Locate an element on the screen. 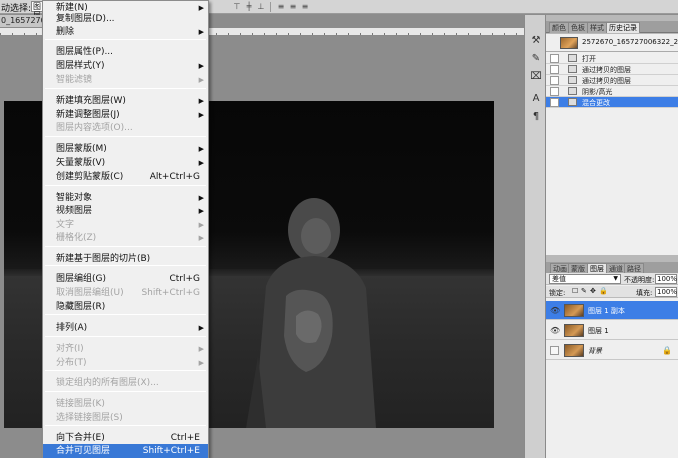  brushes-icon: ✎ is located at coordinates (536, 59).